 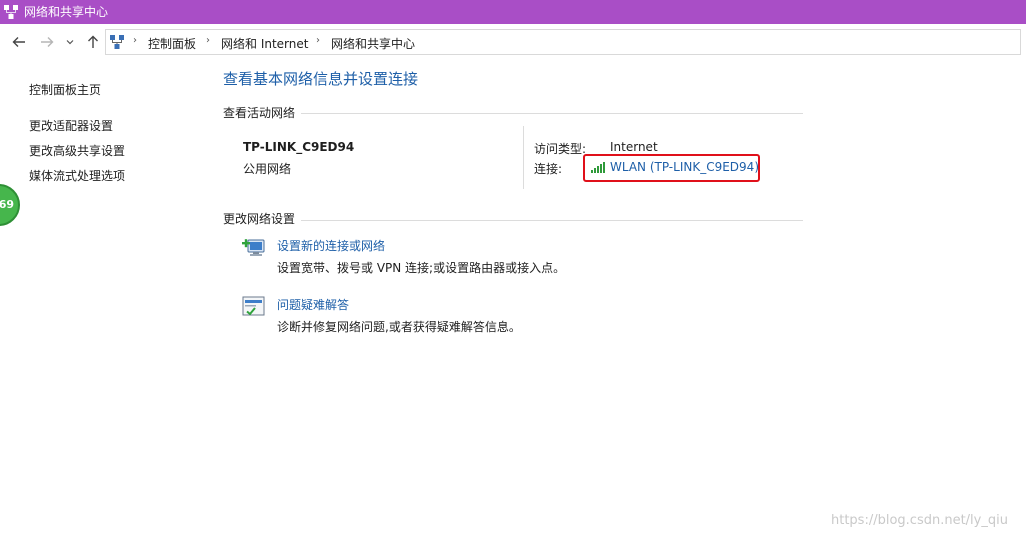 What do you see at coordinates (684, 167) in the screenshot?
I see `wlan-connection-link: WLAN (TP-LINK_C9ED94)` at bounding box center [684, 167].